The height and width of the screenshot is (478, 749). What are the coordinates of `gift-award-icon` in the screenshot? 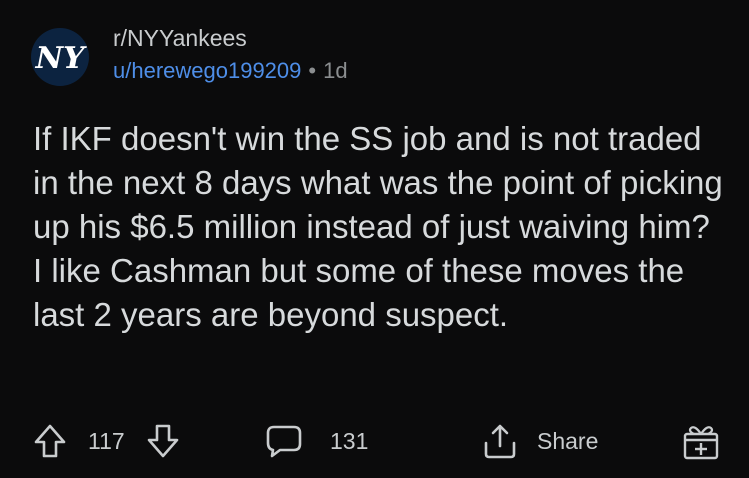 It's located at (701, 441).